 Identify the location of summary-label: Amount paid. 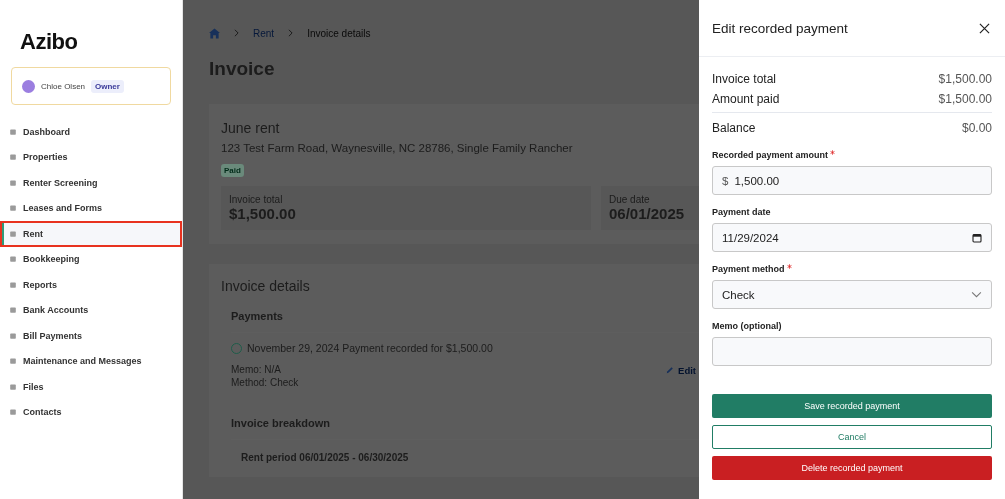
(746, 99).